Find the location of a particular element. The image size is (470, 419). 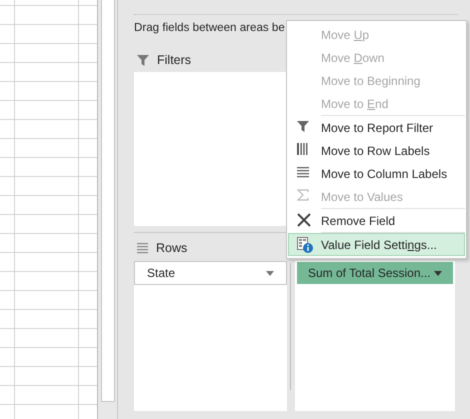

settings-icon is located at coordinates (305, 244).